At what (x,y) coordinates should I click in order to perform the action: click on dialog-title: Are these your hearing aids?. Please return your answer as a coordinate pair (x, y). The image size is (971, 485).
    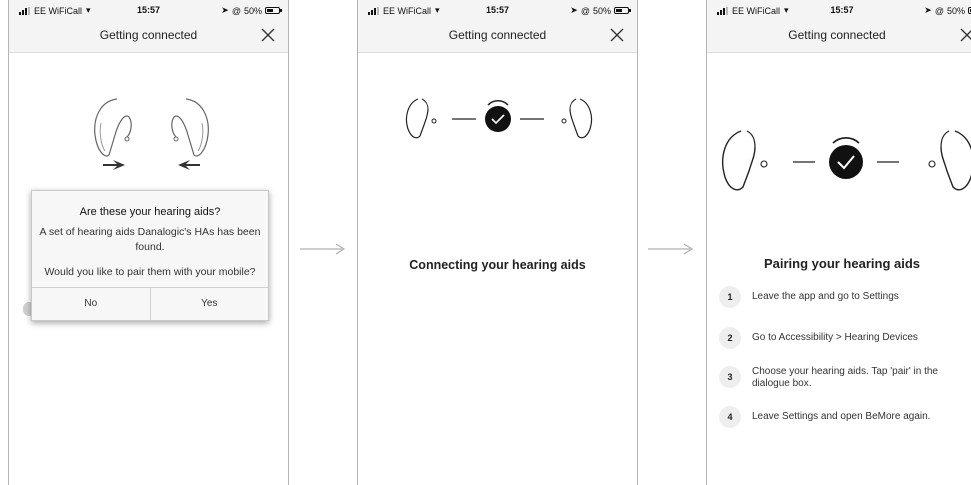
    Looking at the image, I should click on (150, 212).